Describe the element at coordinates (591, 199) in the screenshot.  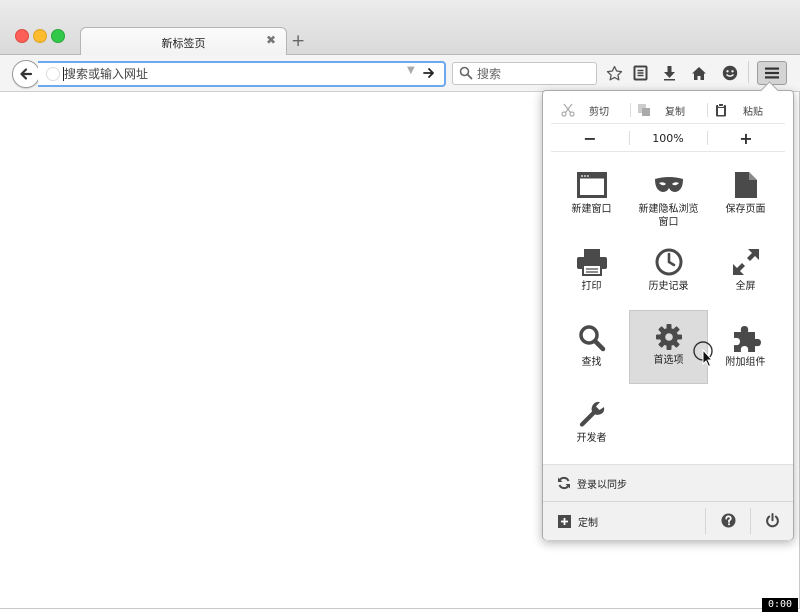
I see `new-window-button: 新建窗口` at that location.